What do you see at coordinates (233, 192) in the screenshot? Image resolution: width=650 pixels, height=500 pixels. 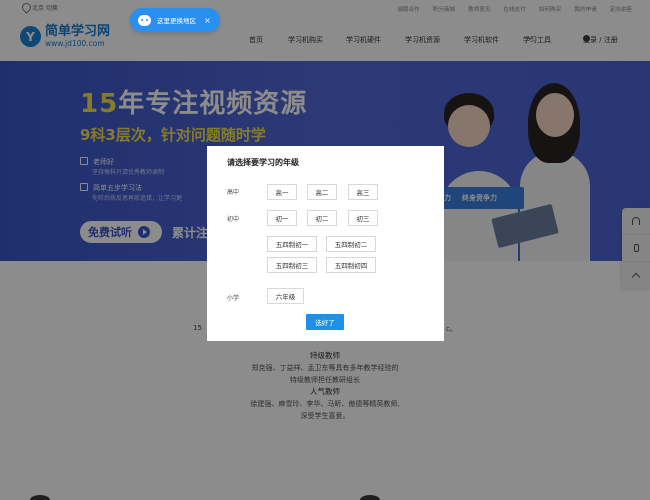 I see `group-label-high-school: 高中` at bounding box center [233, 192].